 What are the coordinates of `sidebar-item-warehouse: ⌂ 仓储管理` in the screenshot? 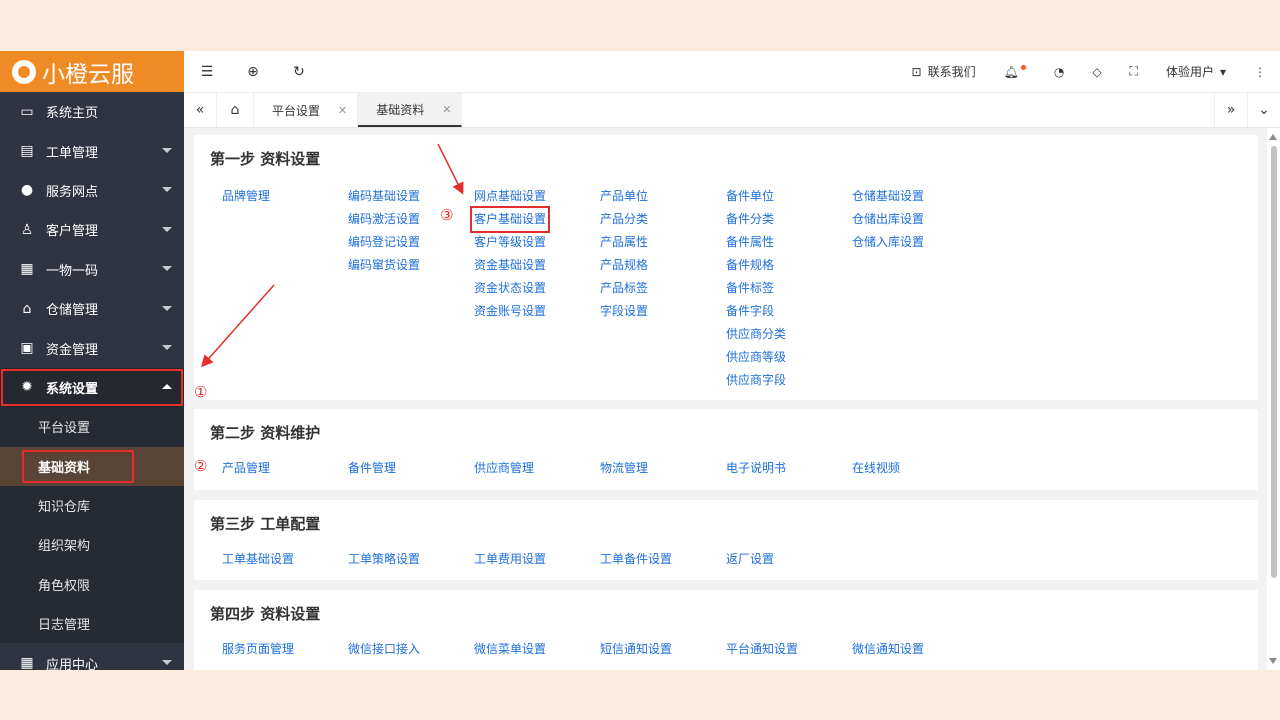 It's located at (92, 308).